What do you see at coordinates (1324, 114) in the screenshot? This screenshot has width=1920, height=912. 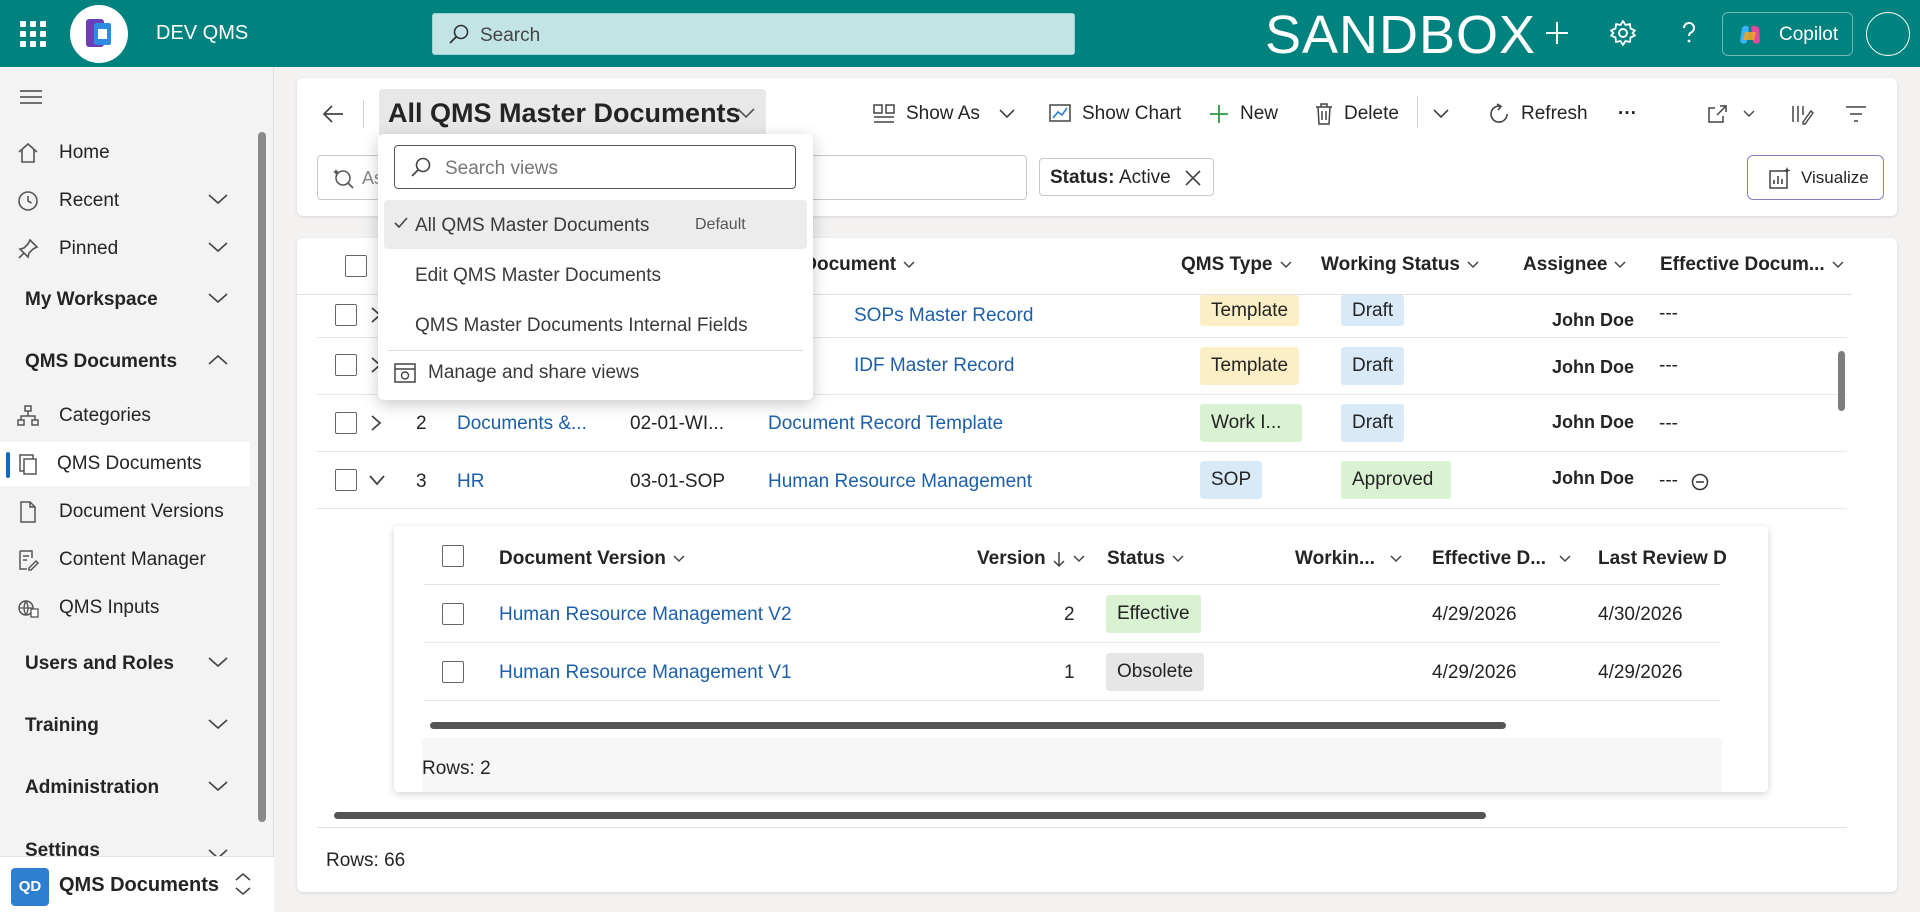 I see `trash-icon` at bounding box center [1324, 114].